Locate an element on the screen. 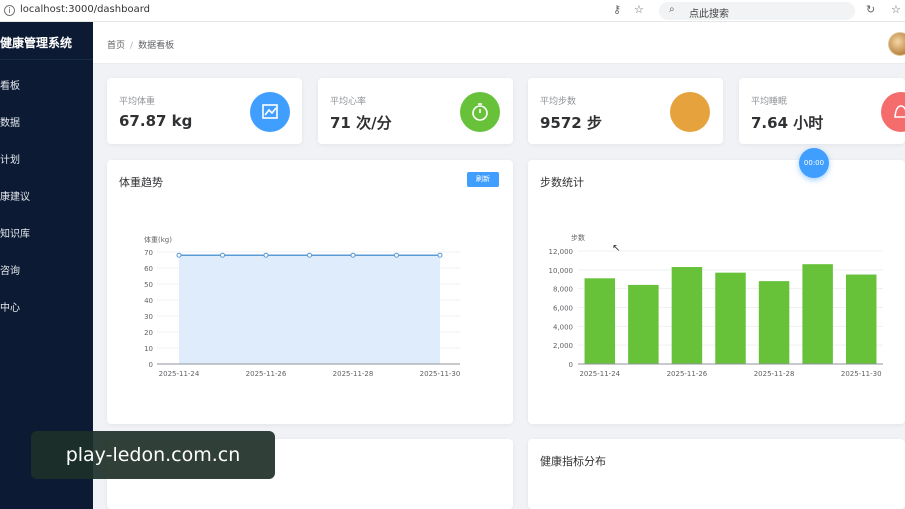  stat-card-steps: 平均步数 9572 步 is located at coordinates (625, 111).